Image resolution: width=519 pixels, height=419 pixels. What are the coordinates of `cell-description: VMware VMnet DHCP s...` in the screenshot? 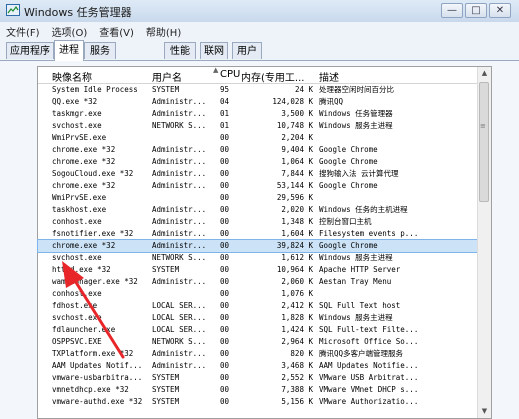 It's located at (369, 389).